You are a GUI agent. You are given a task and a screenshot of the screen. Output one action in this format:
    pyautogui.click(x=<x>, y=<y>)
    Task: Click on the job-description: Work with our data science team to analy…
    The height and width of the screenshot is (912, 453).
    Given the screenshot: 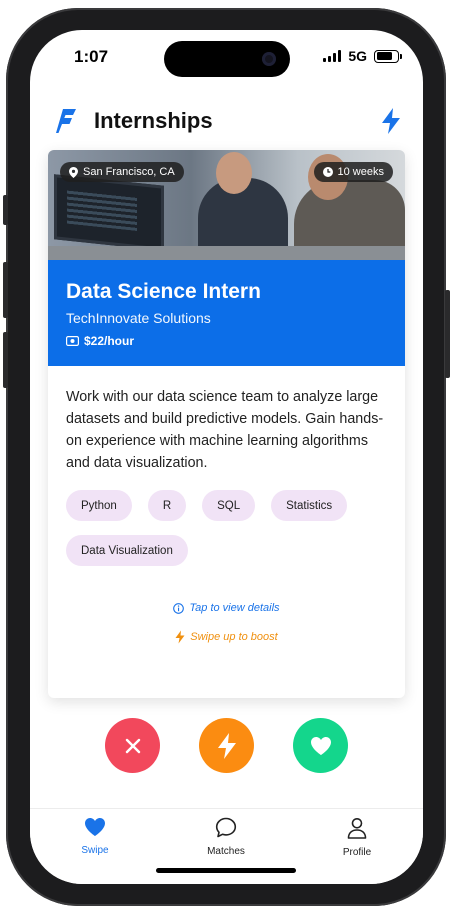 What is the action you would take?
    pyautogui.click(x=225, y=430)
    